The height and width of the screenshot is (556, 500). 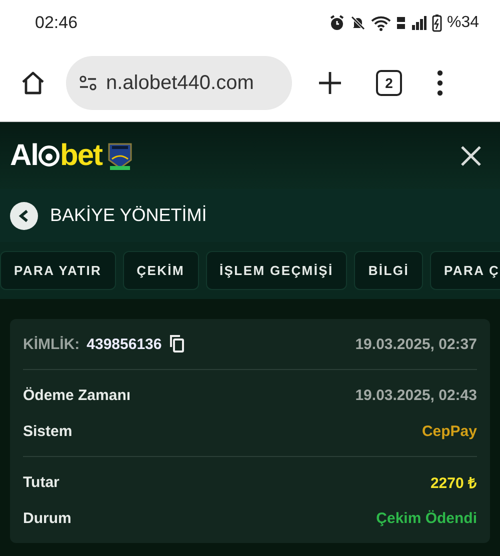 I want to click on field-label: Sistem, so click(x=47, y=431).